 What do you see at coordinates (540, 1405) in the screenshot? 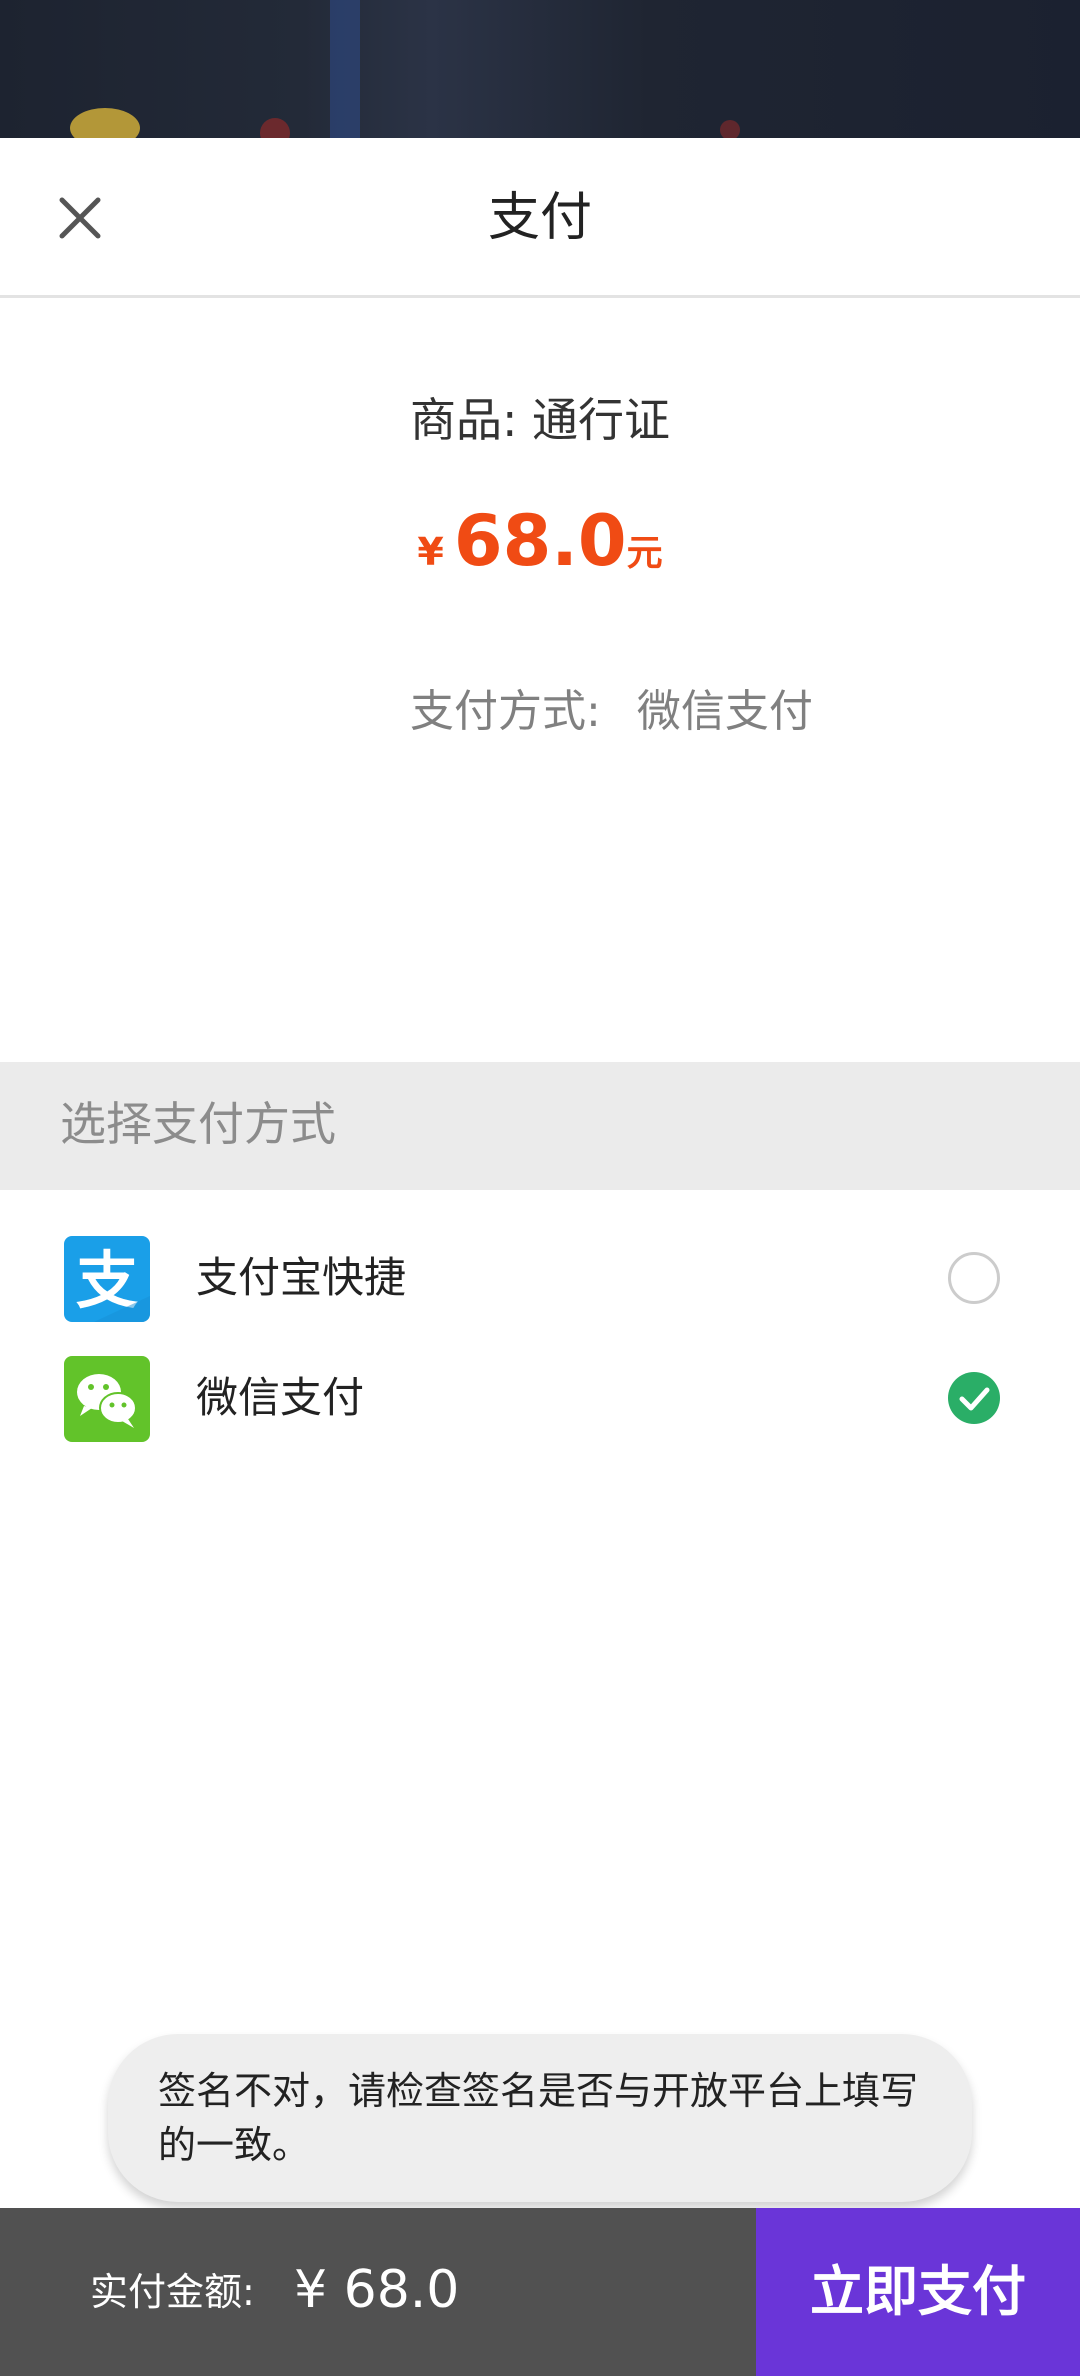
I see `payment-option-wechat: 微信支付` at bounding box center [540, 1405].